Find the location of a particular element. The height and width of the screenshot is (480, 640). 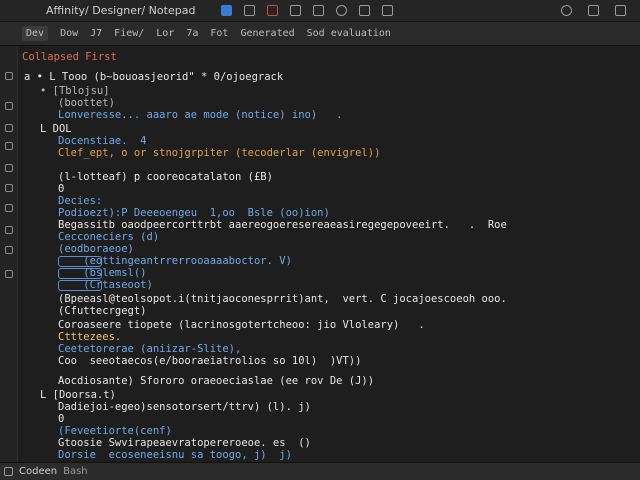

code-line: (Crtaseoot) is located at coordinates (105, 285).